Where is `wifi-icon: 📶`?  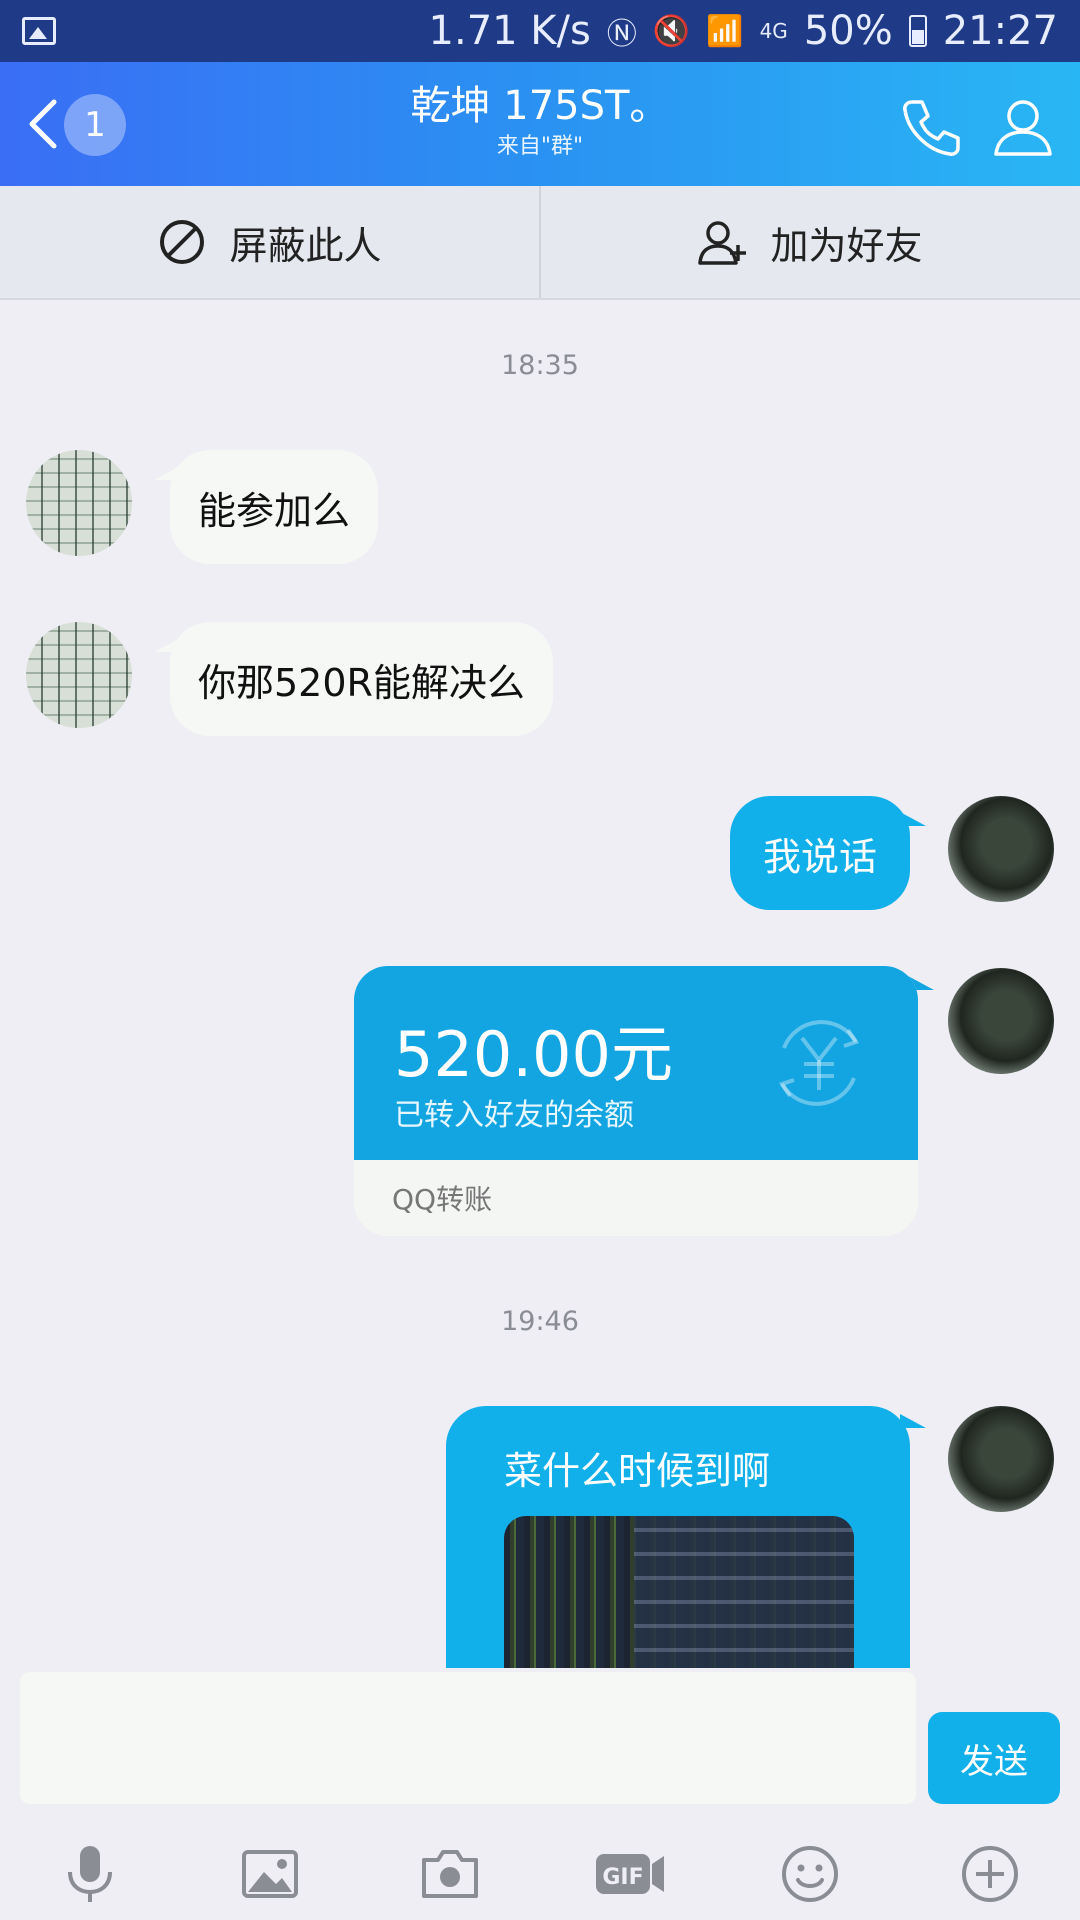 wifi-icon: 📶 is located at coordinates (725, 31).